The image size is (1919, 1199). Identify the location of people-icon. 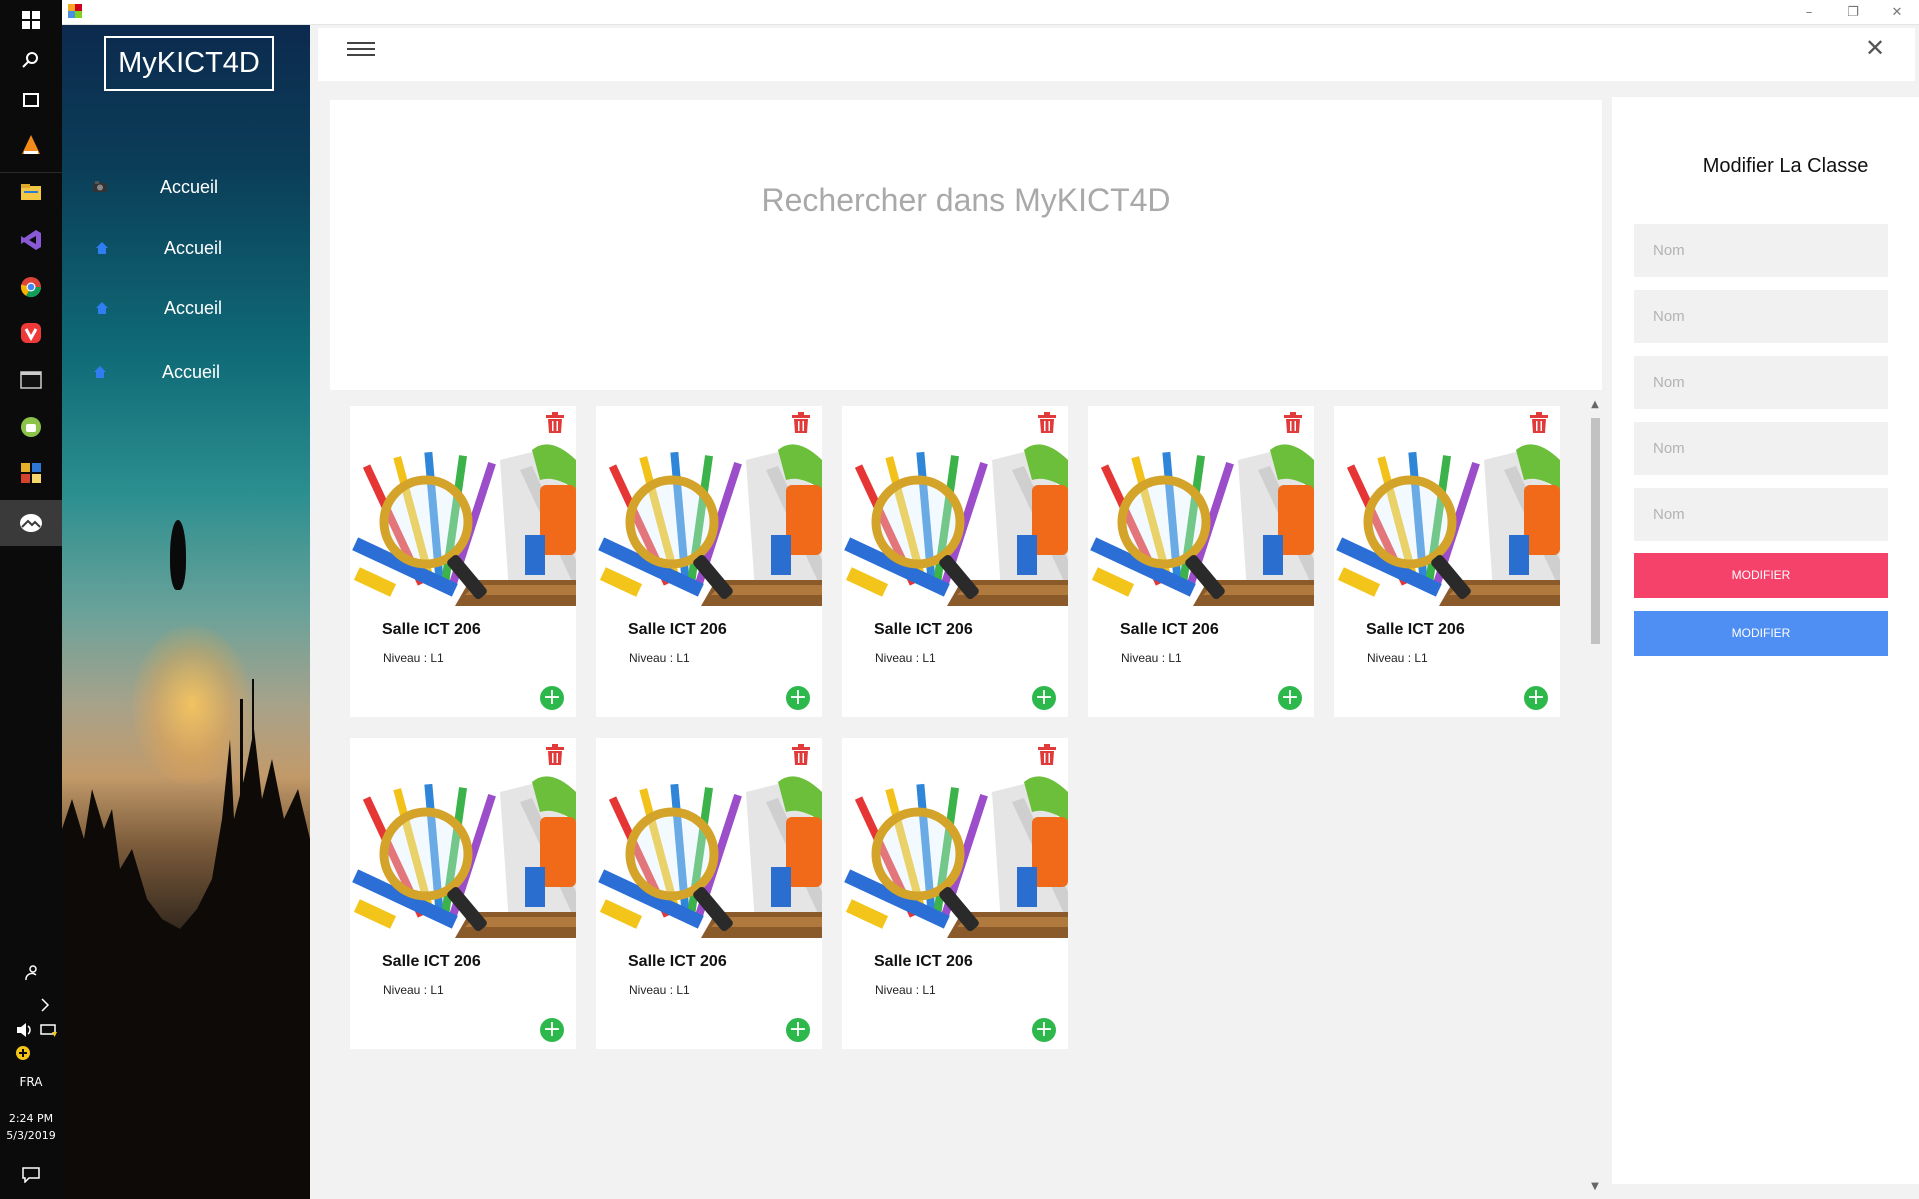
(31, 973).